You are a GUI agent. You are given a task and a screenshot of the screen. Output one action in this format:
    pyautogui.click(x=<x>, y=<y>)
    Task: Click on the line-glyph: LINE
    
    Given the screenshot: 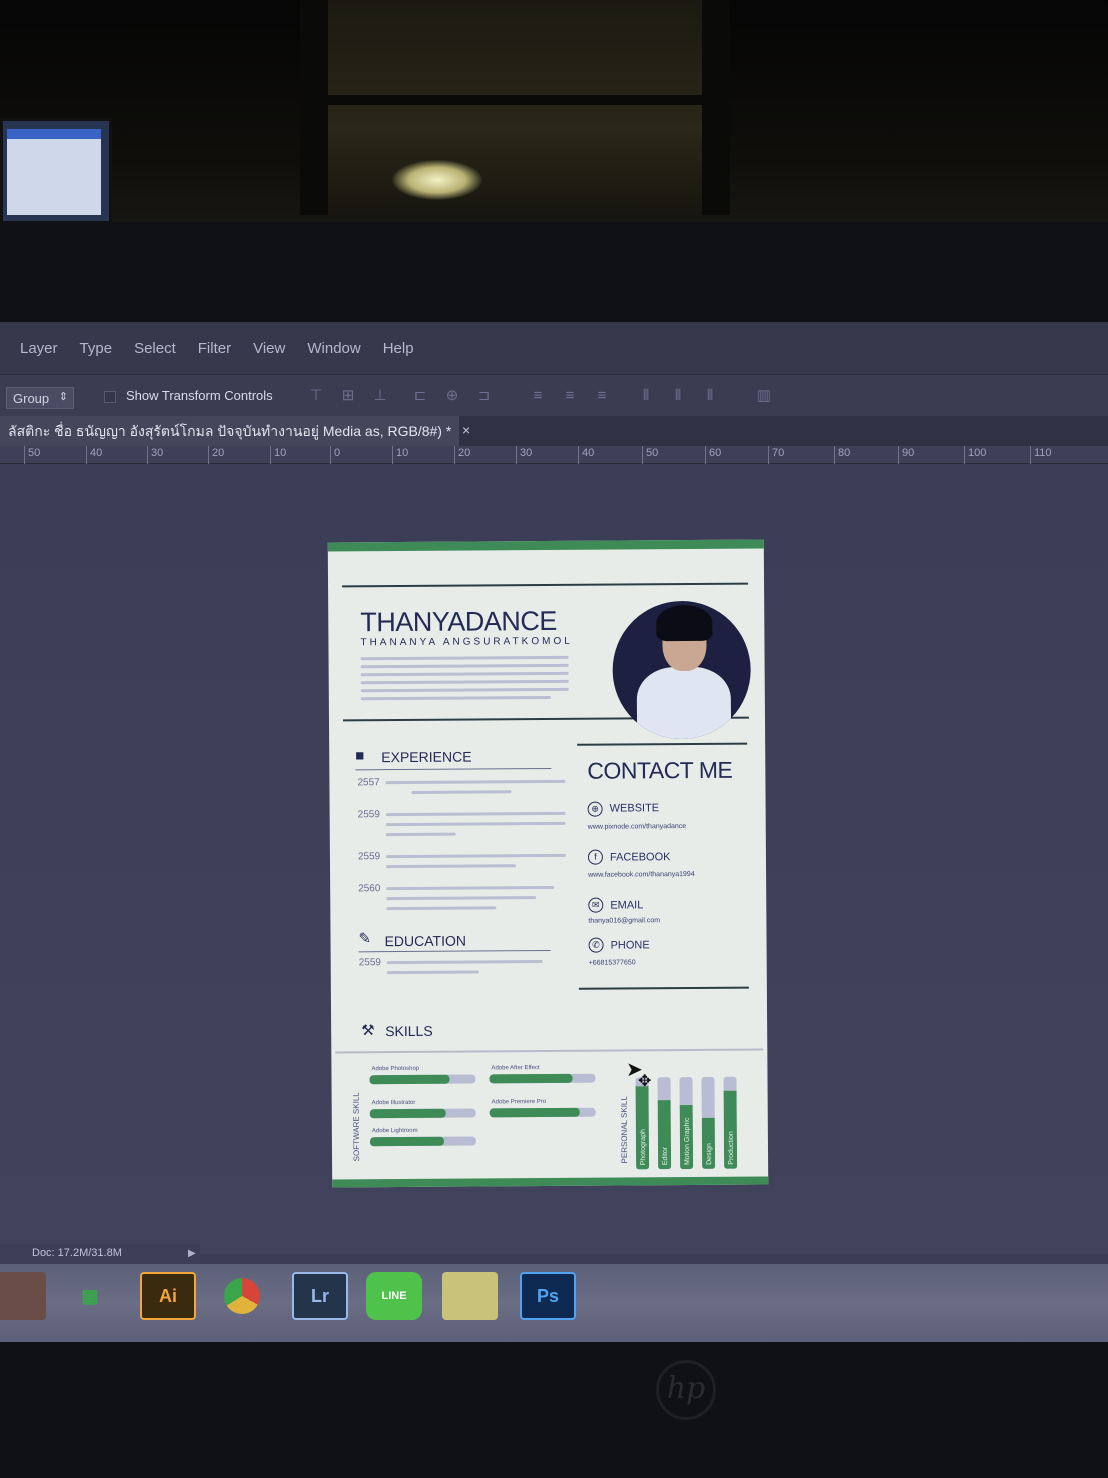 What is the action you would take?
    pyautogui.click(x=394, y=1296)
    